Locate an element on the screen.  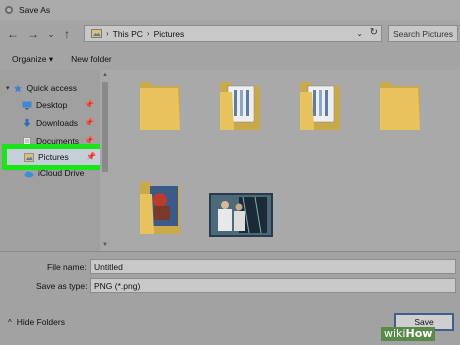
new-folder-button: New folder is located at coordinates (91, 59).